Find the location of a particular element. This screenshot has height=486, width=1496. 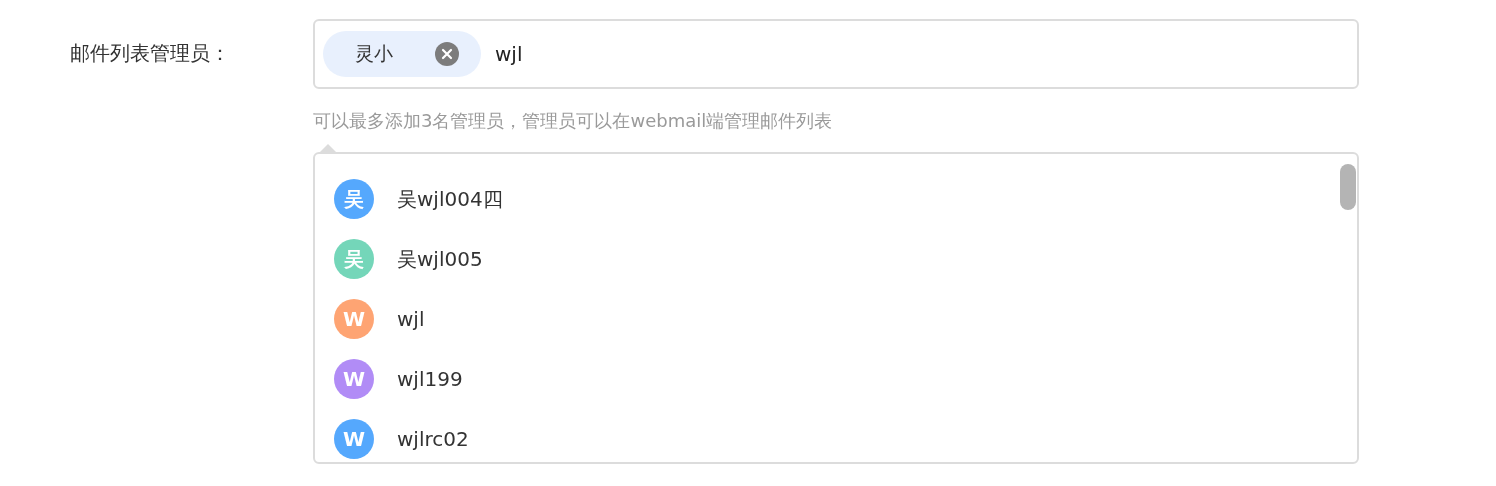

suggestion-name: wjl199 is located at coordinates (430, 379).